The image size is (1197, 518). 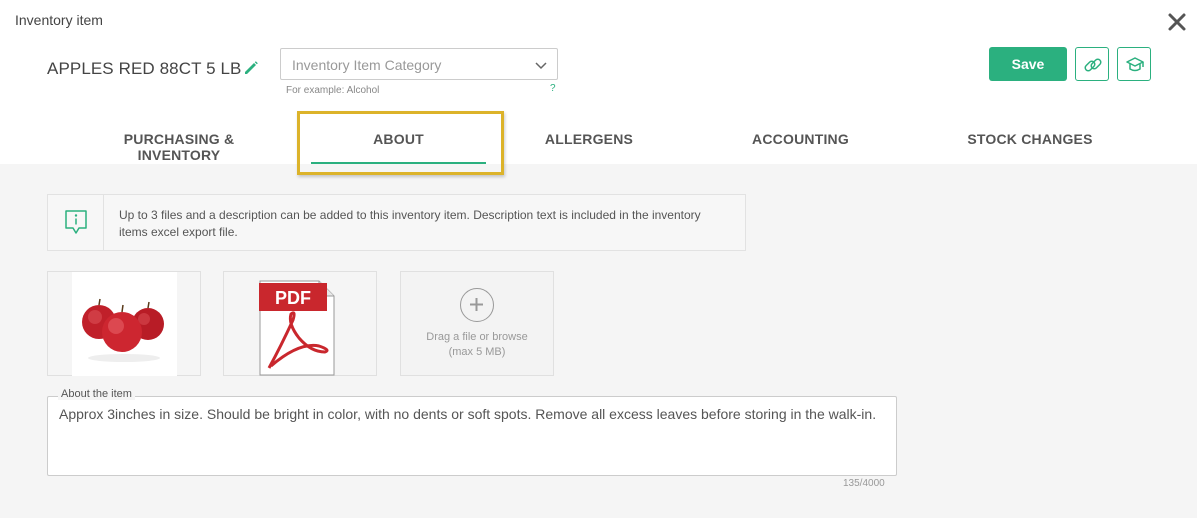 What do you see at coordinates (477, 337) in the screenshot?
I see `upload-line-1: Drag a file or browse` at bounding box center [477, 337].